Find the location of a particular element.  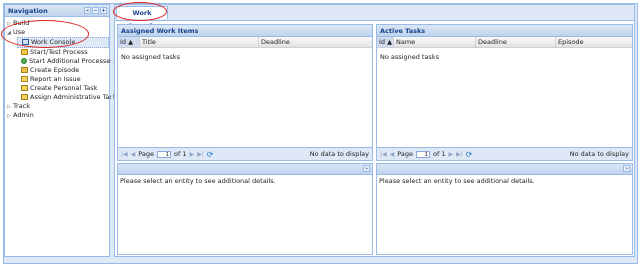

grid-title: Assigned Work Items is located at coordinates (245, 31).